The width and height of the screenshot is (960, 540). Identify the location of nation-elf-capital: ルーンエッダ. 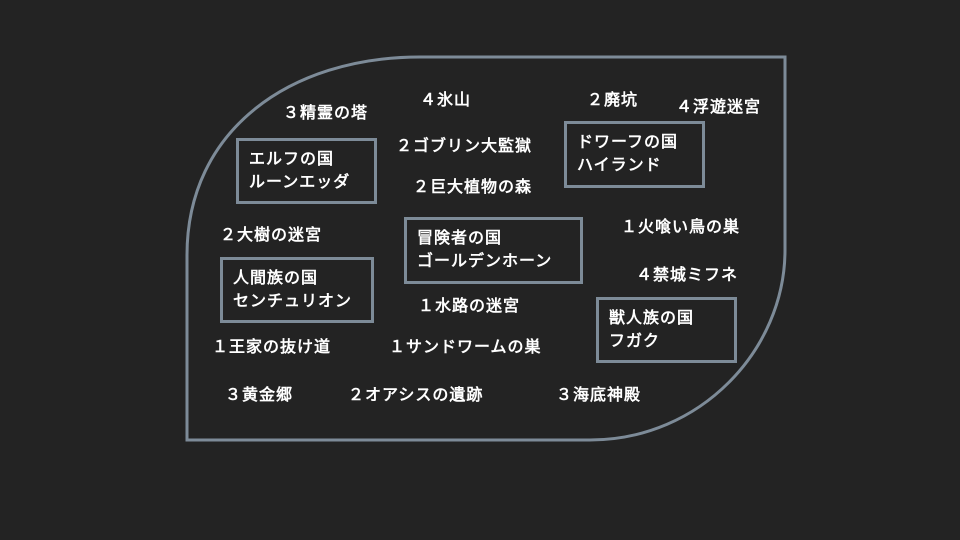
(300, 181).